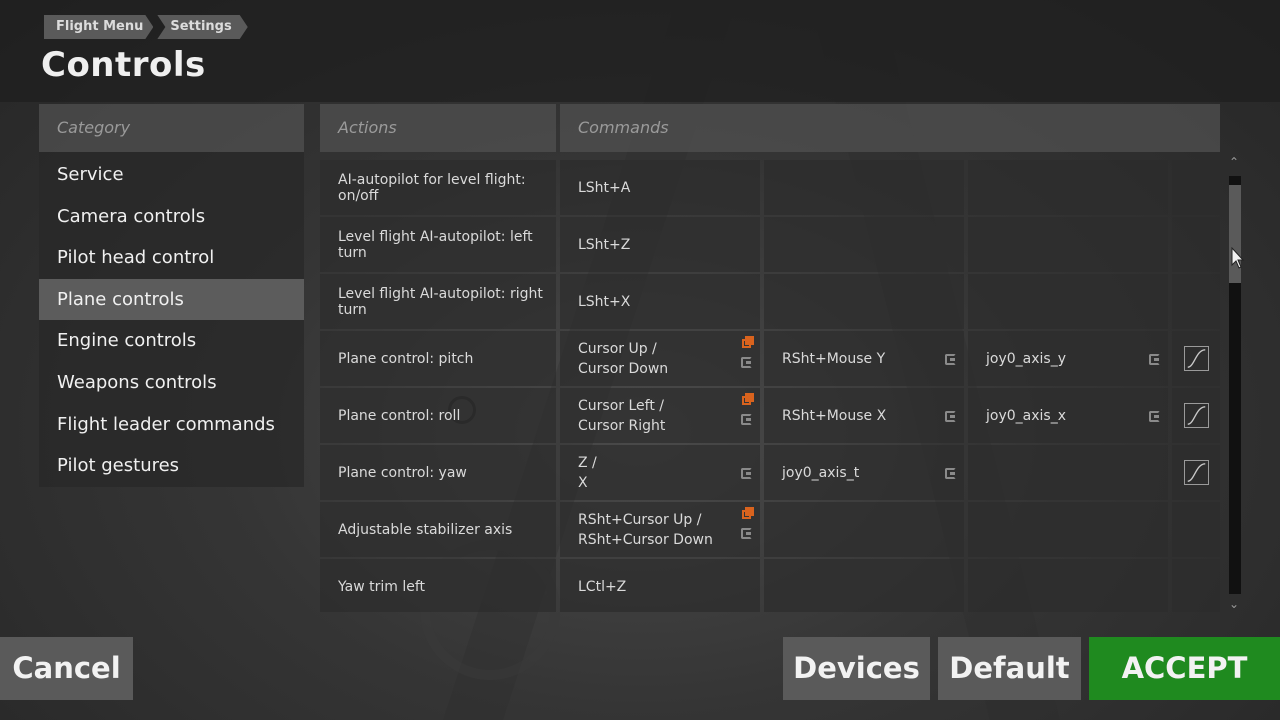  What do you see at coordinates (438, 128) in the screenshot?
I see `actions-column-header: Actions` at bounding box center [438, 128].